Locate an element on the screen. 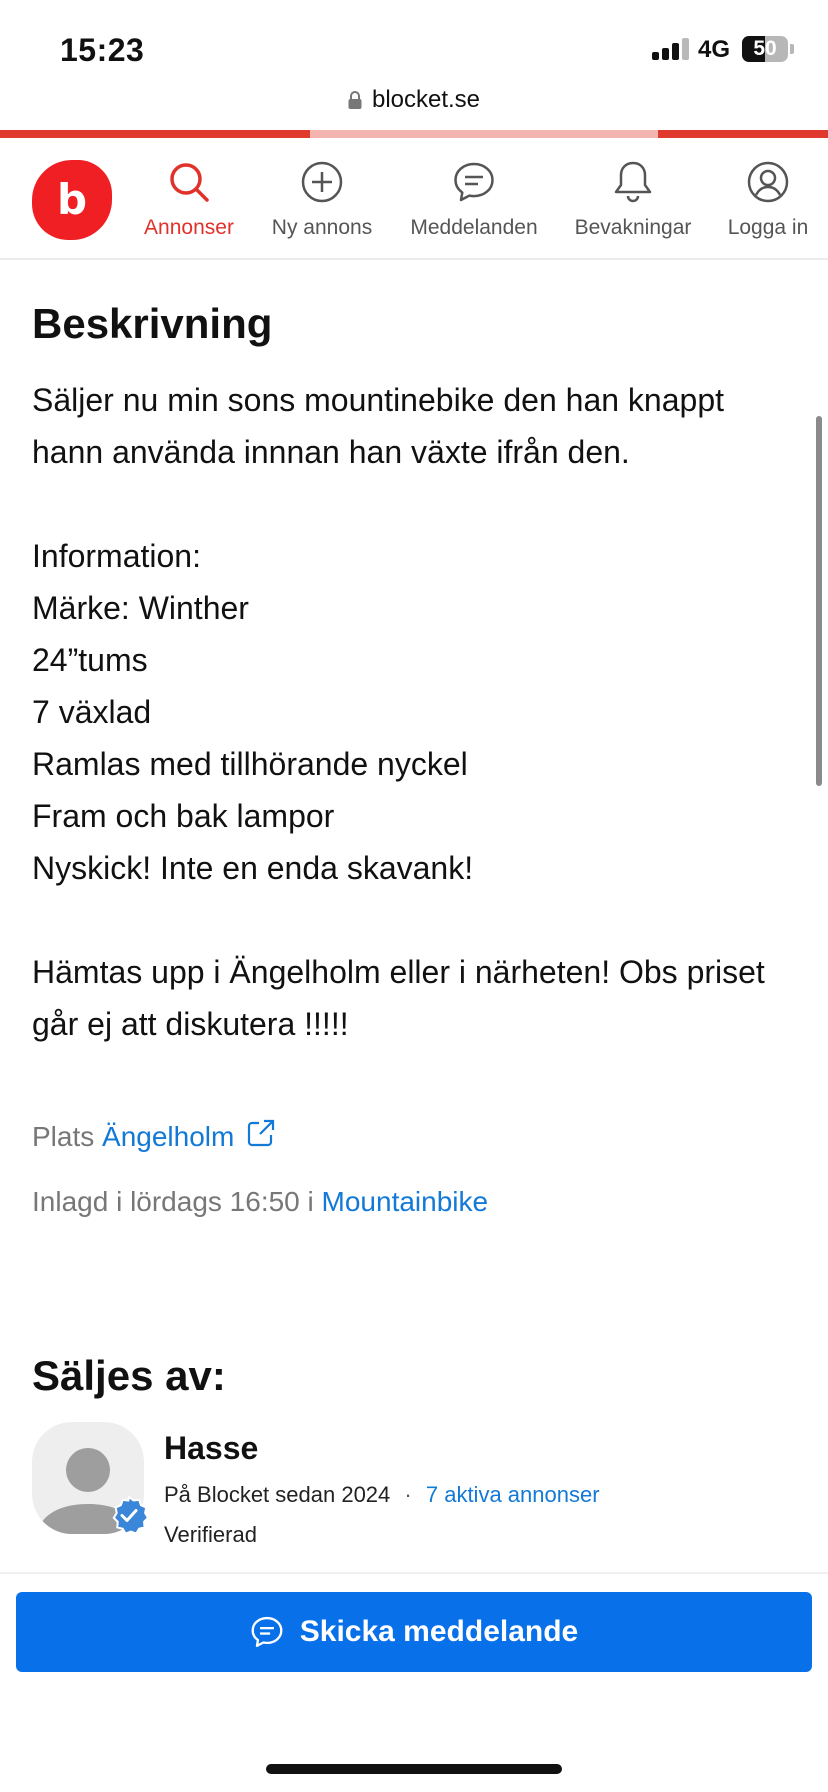  battery-percentage: 50 is located at coordinates (765, 48).